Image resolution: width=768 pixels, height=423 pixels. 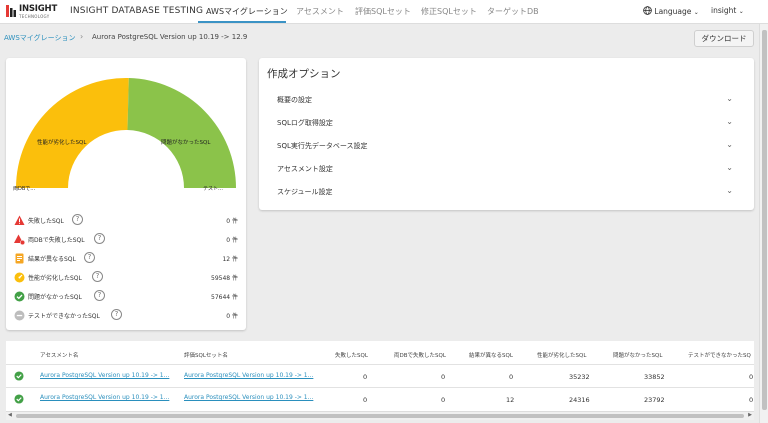 What do you see at coordinates (510, 400) in the screenshot?
I see `cell-result-diff: 12` at bounding box center [510, 400].